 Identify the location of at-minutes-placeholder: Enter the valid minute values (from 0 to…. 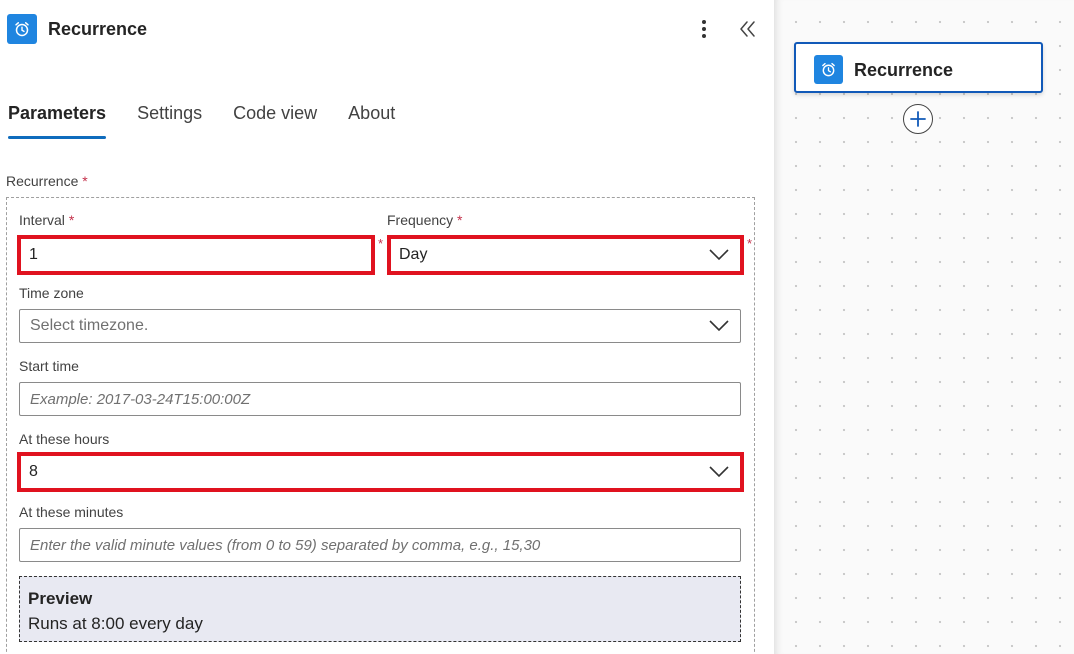
(285, 545).